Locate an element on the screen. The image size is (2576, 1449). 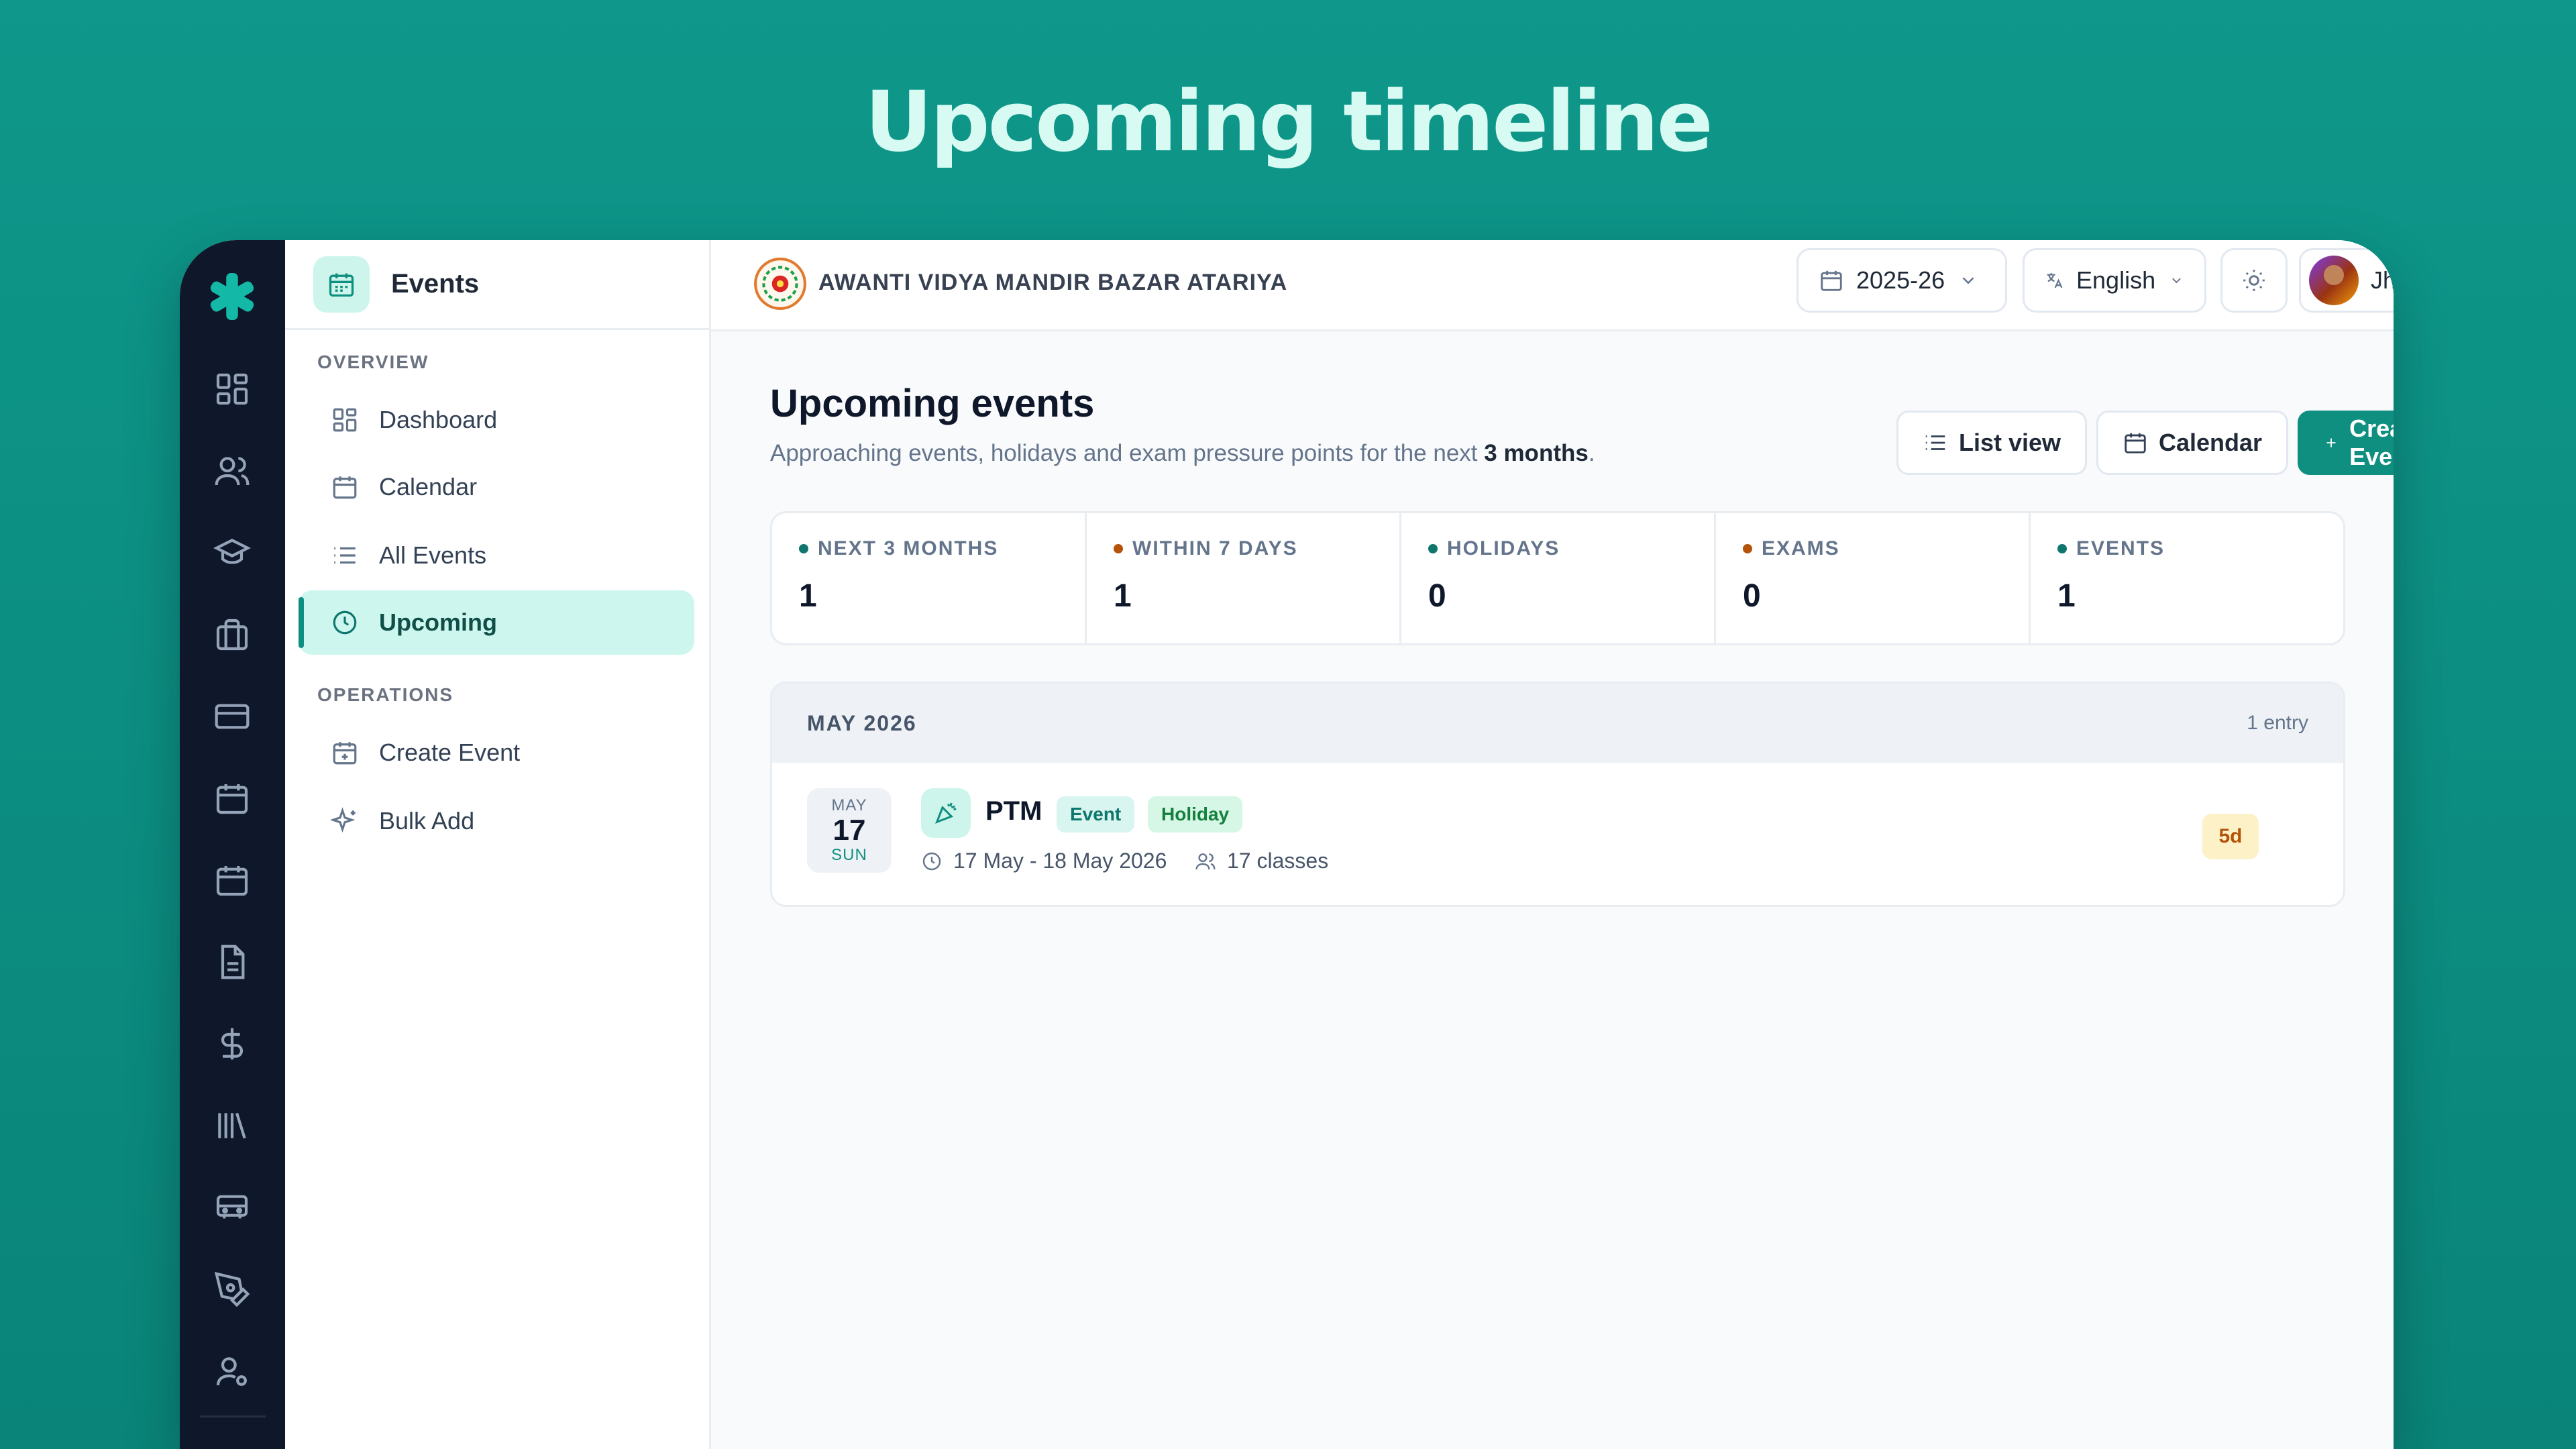
calendar-button: Calendar is located at coordinates (2192, 443).